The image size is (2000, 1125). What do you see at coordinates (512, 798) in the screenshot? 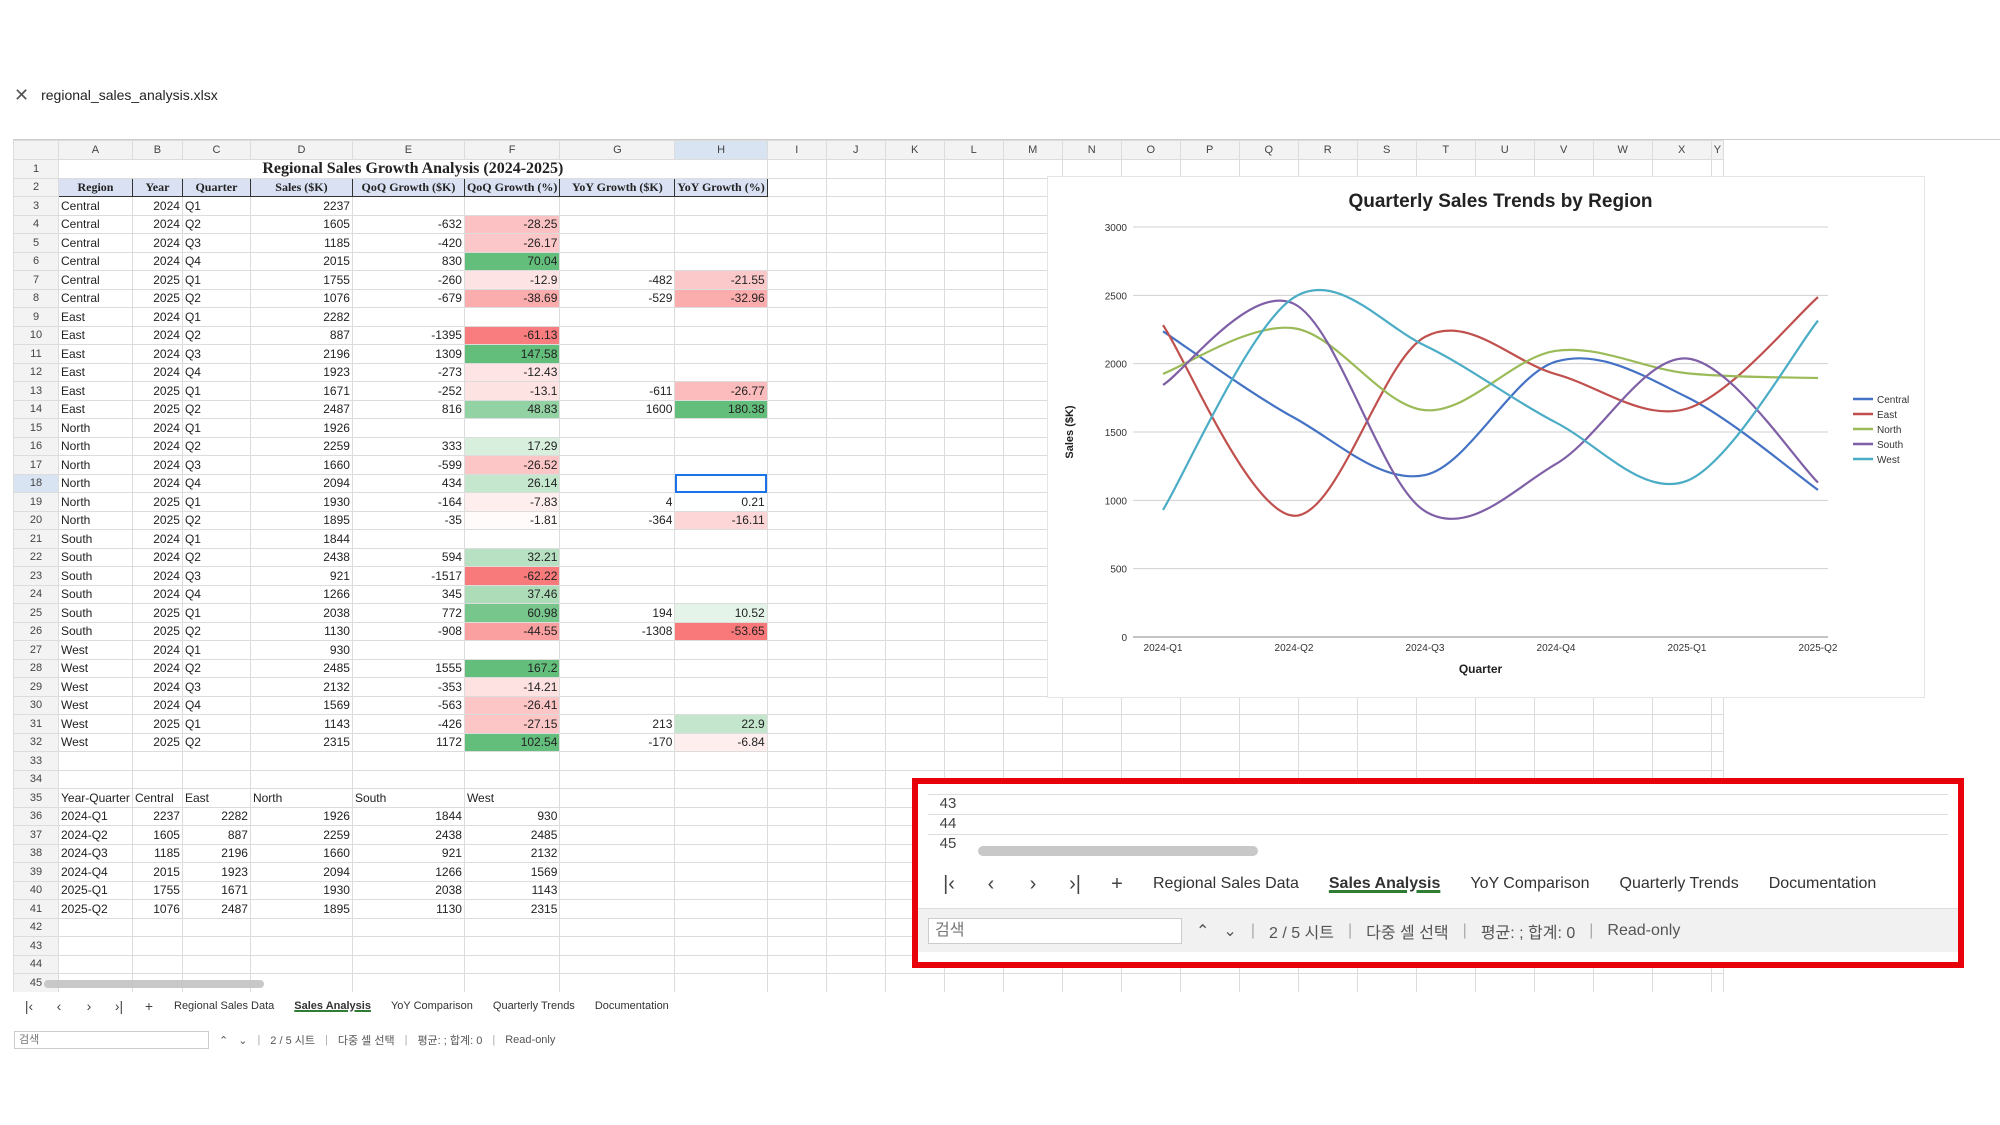
I see `pivot-header: West` at bounding box center [512, 798].